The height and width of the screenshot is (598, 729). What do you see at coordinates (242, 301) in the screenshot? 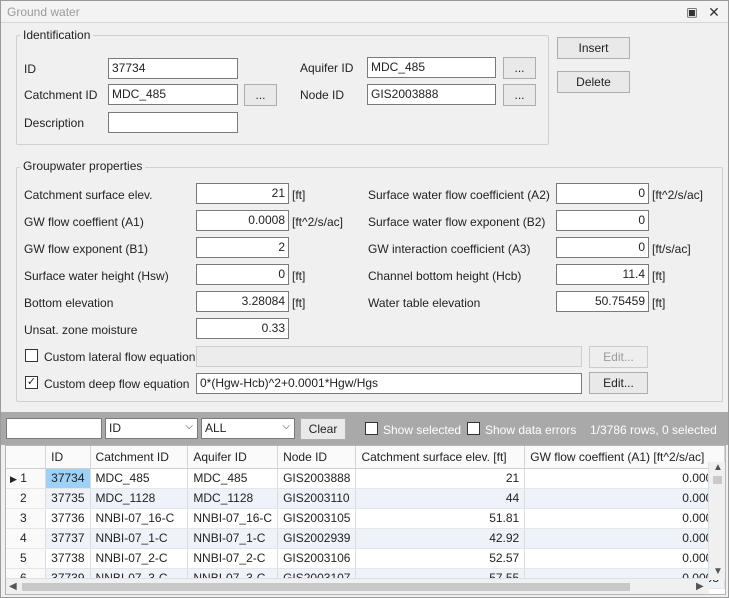
I see `bottom-elev-field: 3.28084` at bounding box center [242, 301].